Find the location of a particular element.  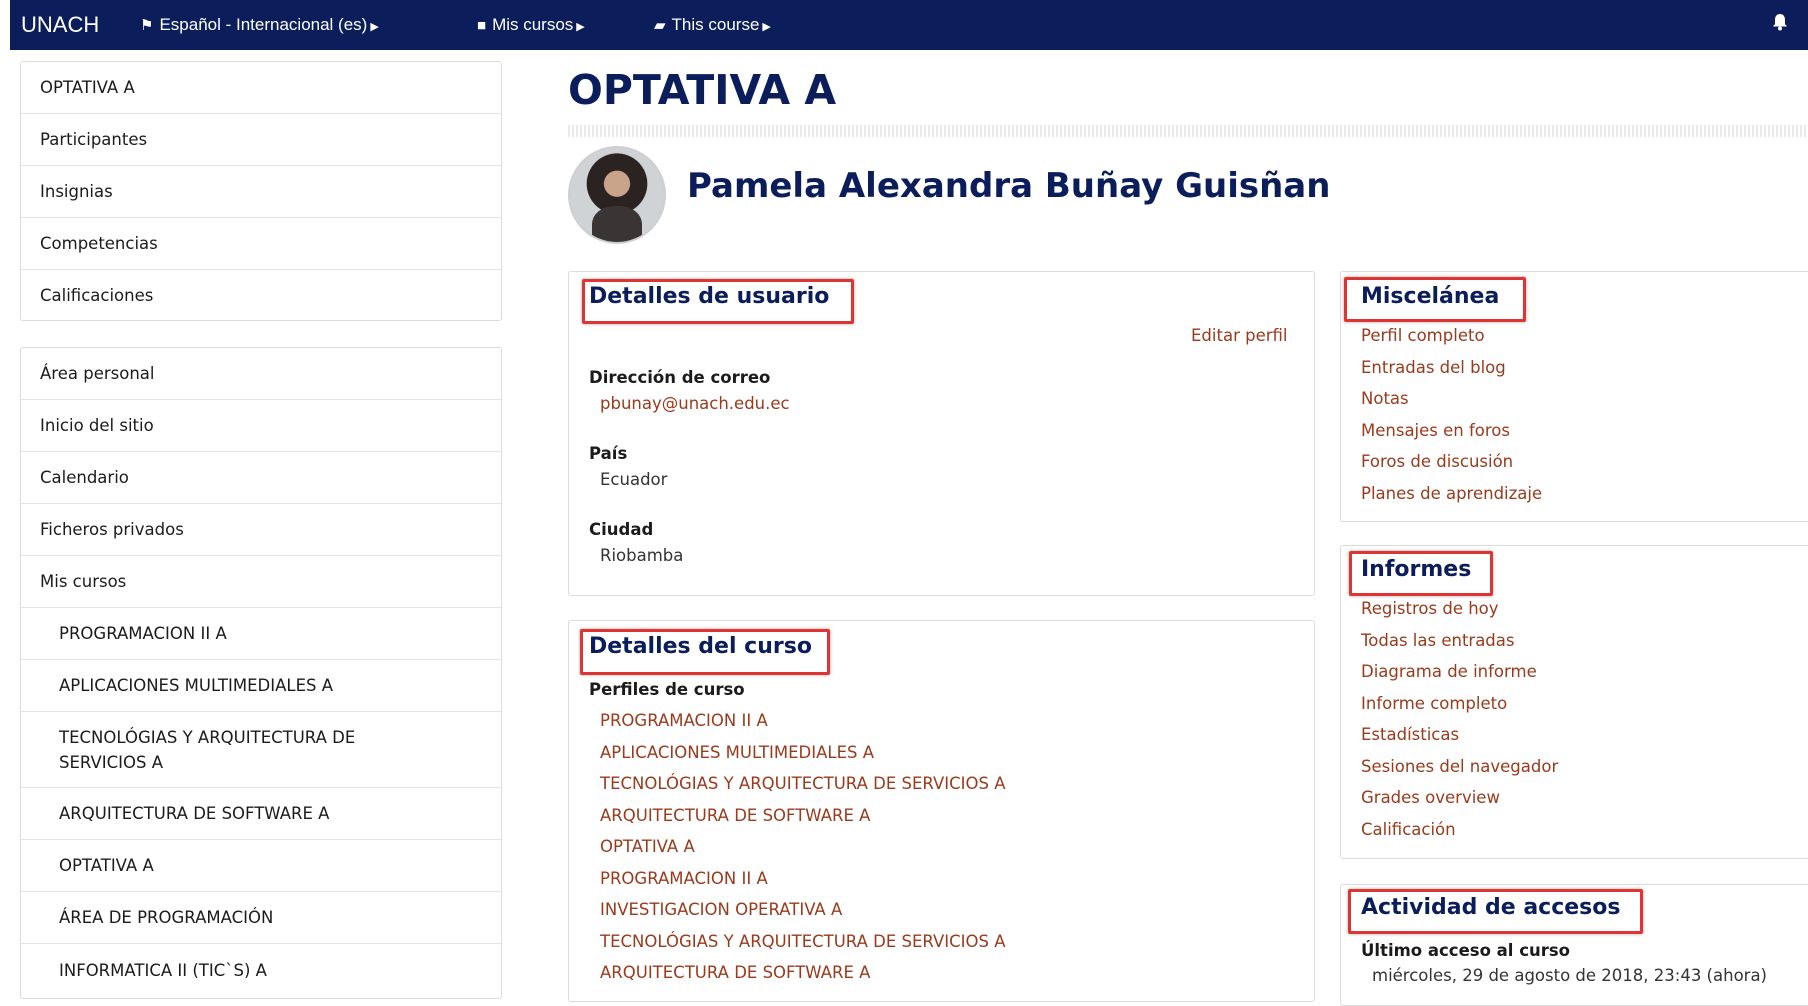

flag-icon: ⚑ is located at coordinates (147, 25).